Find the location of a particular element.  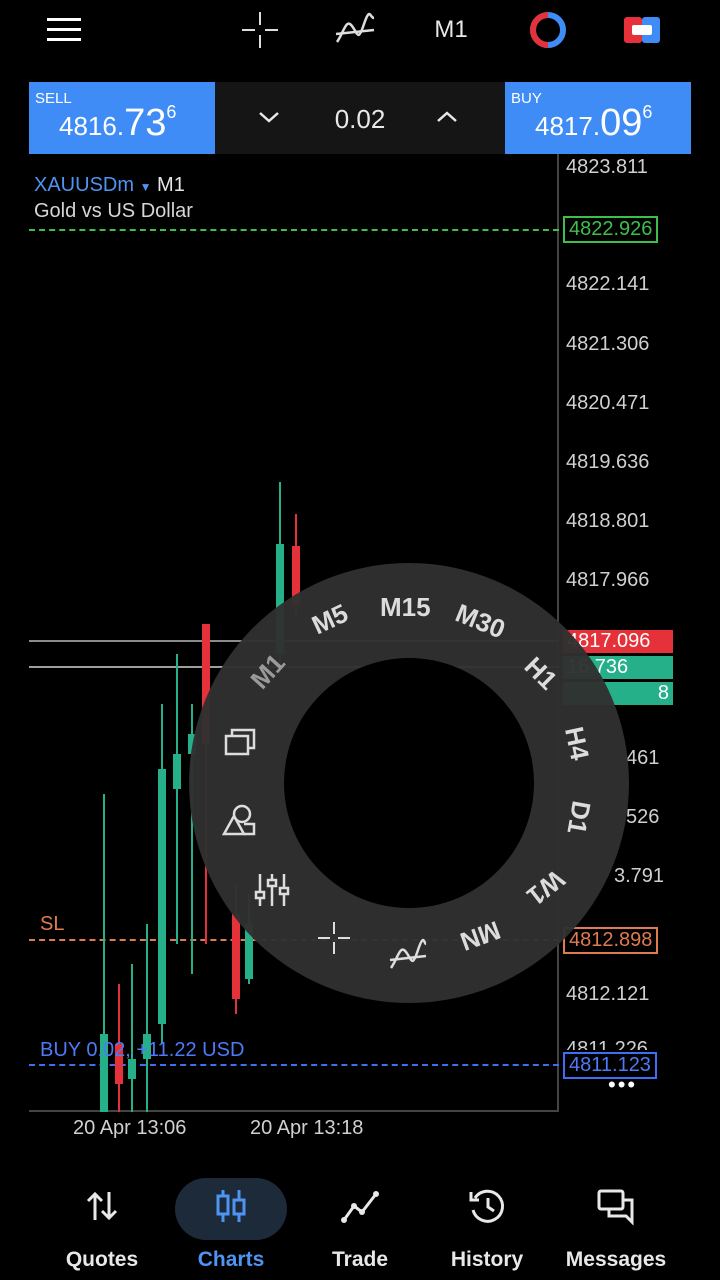

wheel-crosshair-icon is located at coordinates (334, 938).